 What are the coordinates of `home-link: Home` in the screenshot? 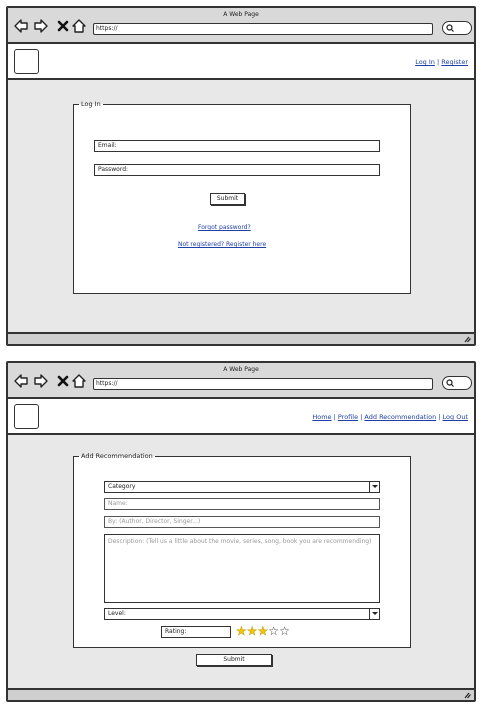 It's located at (321, 417).